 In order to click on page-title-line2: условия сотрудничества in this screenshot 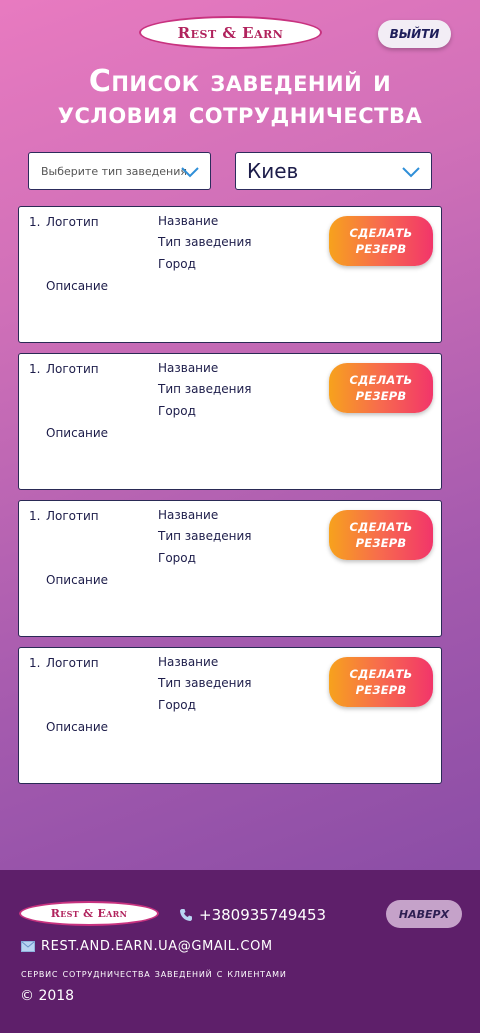, I will do `click(240, 113)`.